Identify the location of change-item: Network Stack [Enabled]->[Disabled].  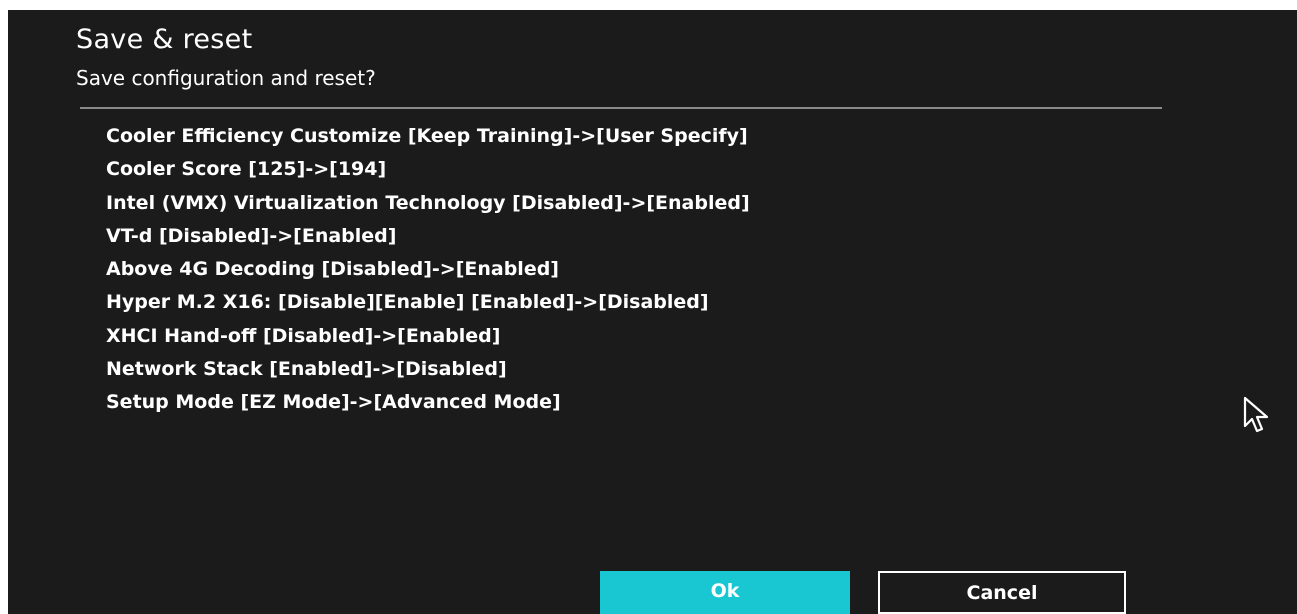
(306, 369).